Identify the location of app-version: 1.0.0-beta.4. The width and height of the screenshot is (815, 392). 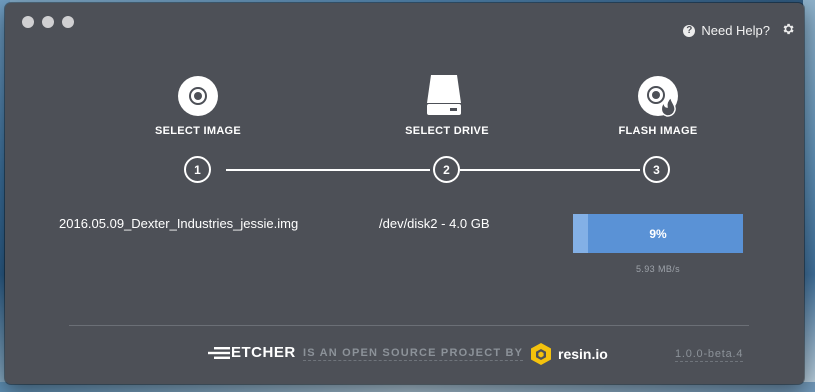
(709, 355).